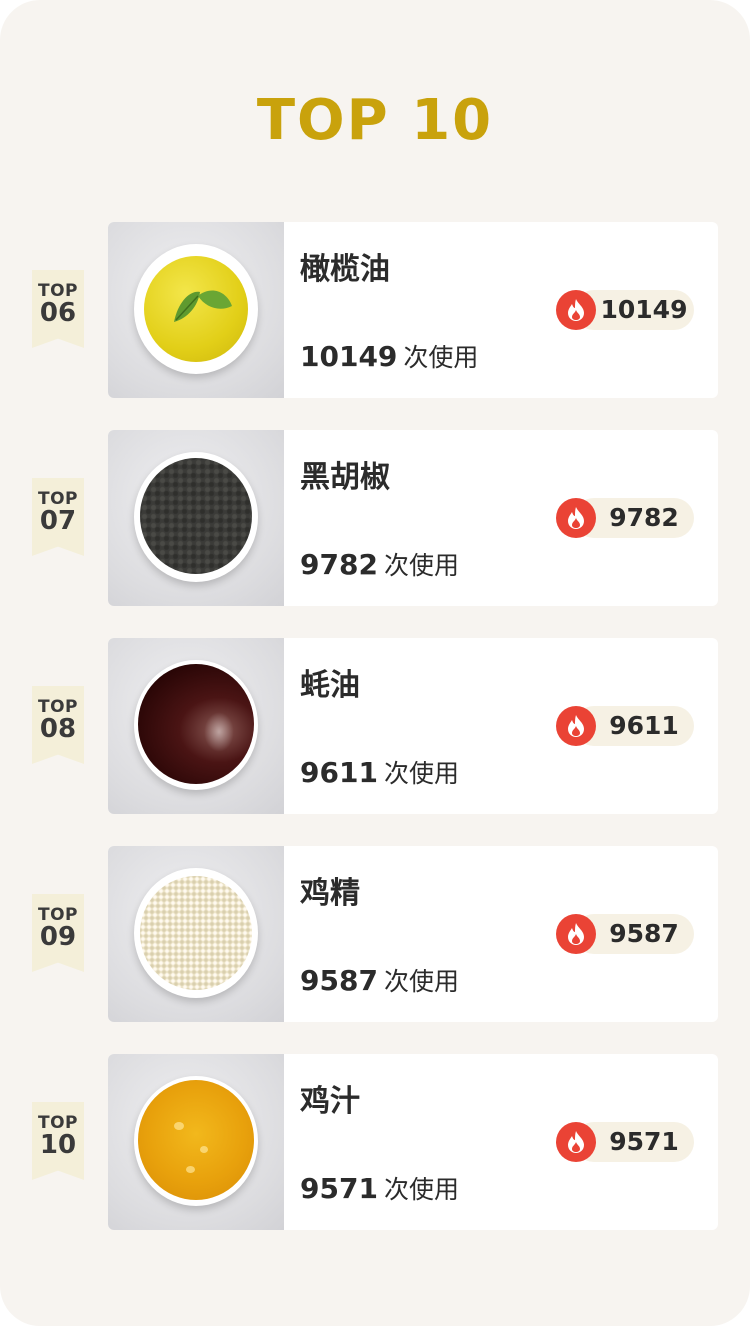  What do you see at coordinates (58, 1145) in the screenshot?
I see `rank-number: 10` at bounding box center [58, 1145].